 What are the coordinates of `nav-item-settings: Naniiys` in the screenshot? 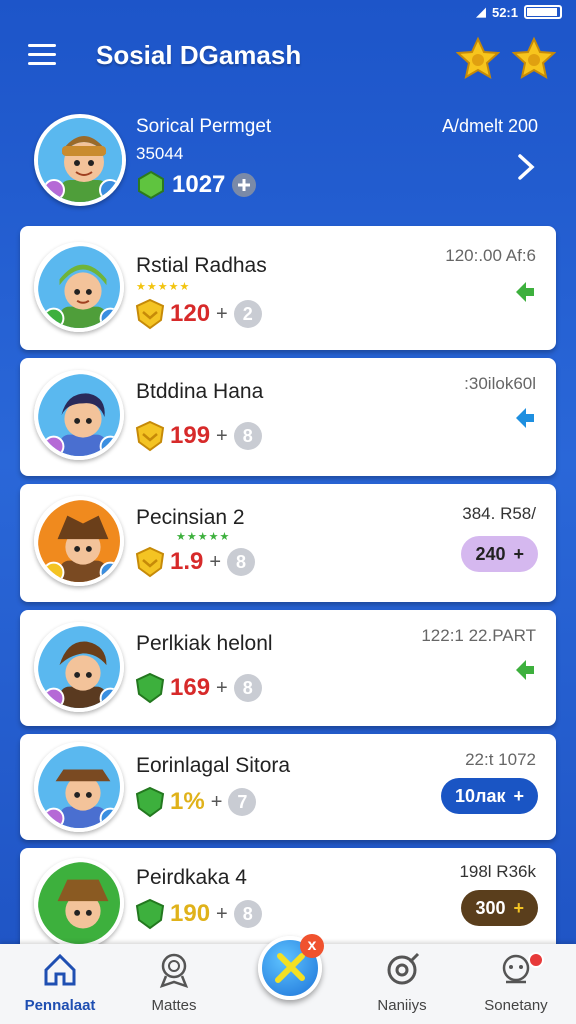 It's located at (402, 982).